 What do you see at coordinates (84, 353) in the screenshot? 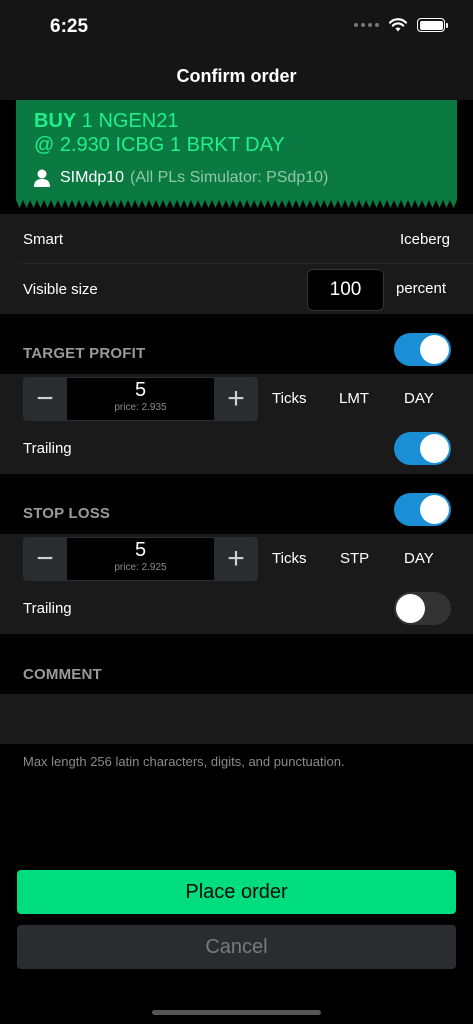
I see `target-profit-header: TARGET PROFIT` at bounding box center [84, 353].